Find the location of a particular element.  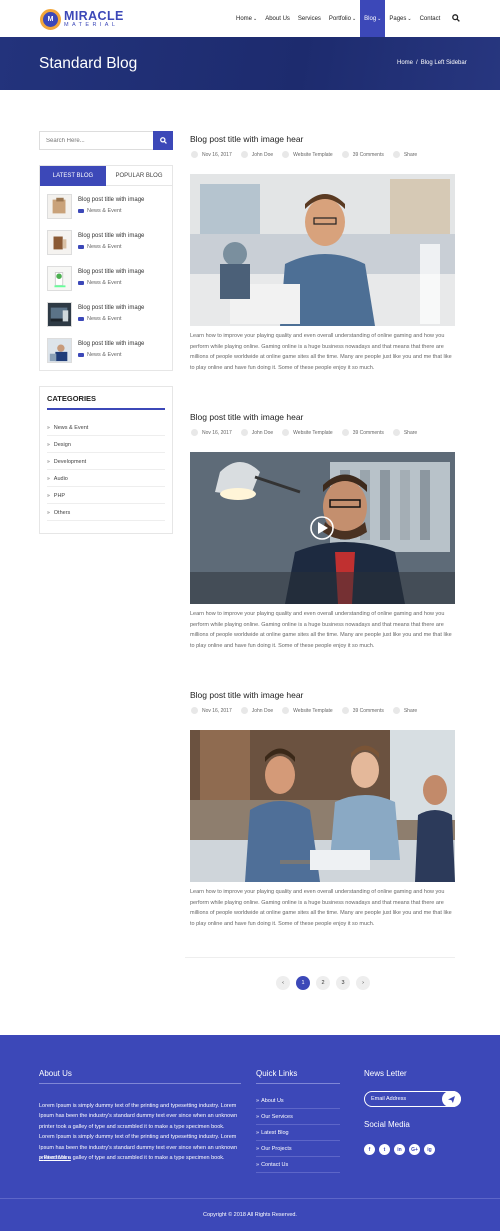

breadcrumb-home: Home is located at coordinates (405, 63).